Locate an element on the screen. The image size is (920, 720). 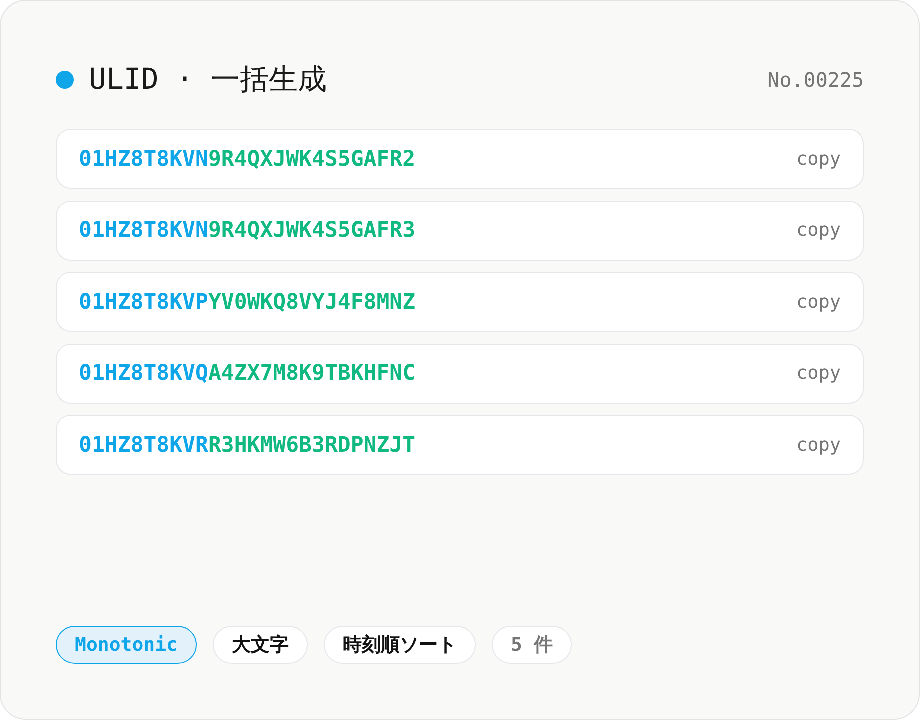
ulid-text: 01HZ8T8KVPYV0WKQ8VYJ4F8MNZ is located at coordinates (247, 302).